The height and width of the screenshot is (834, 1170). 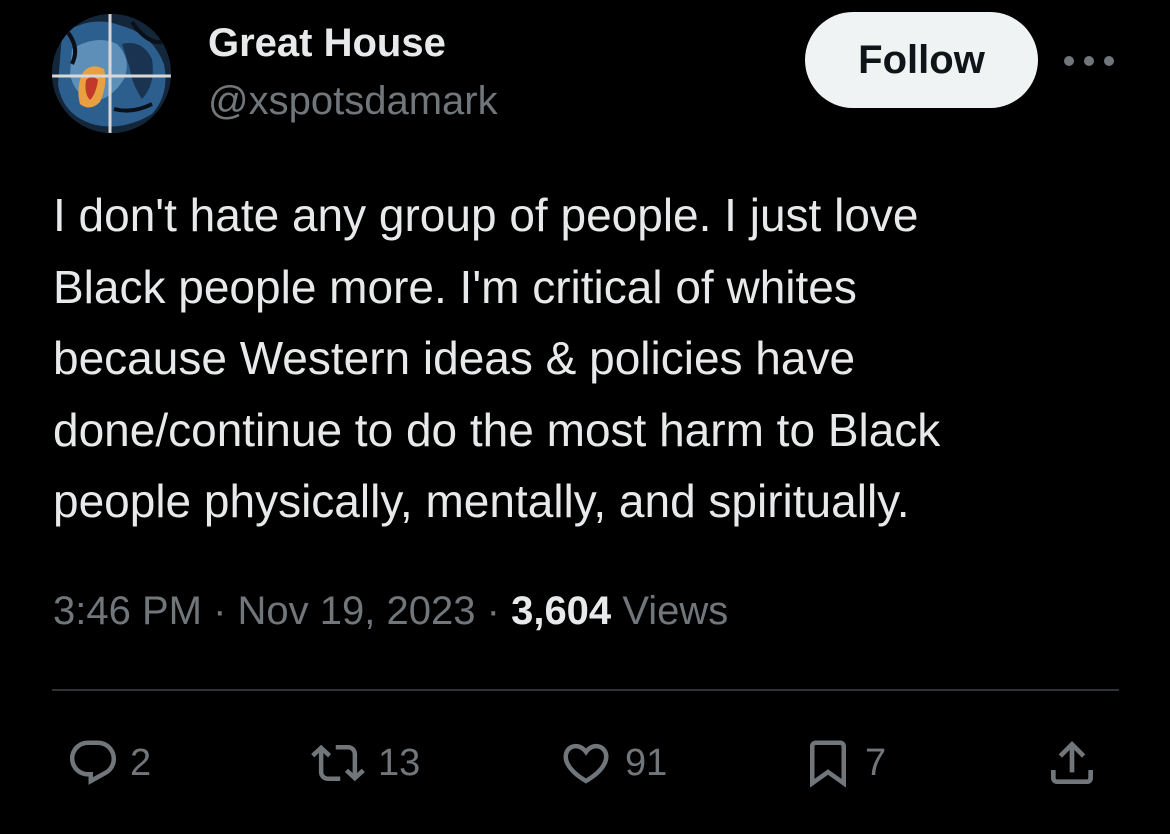 I want to click on tweet-meta: 3:46 PM · Nov 19, 2023 · 3,604 Views, so click(x=390, y=611).